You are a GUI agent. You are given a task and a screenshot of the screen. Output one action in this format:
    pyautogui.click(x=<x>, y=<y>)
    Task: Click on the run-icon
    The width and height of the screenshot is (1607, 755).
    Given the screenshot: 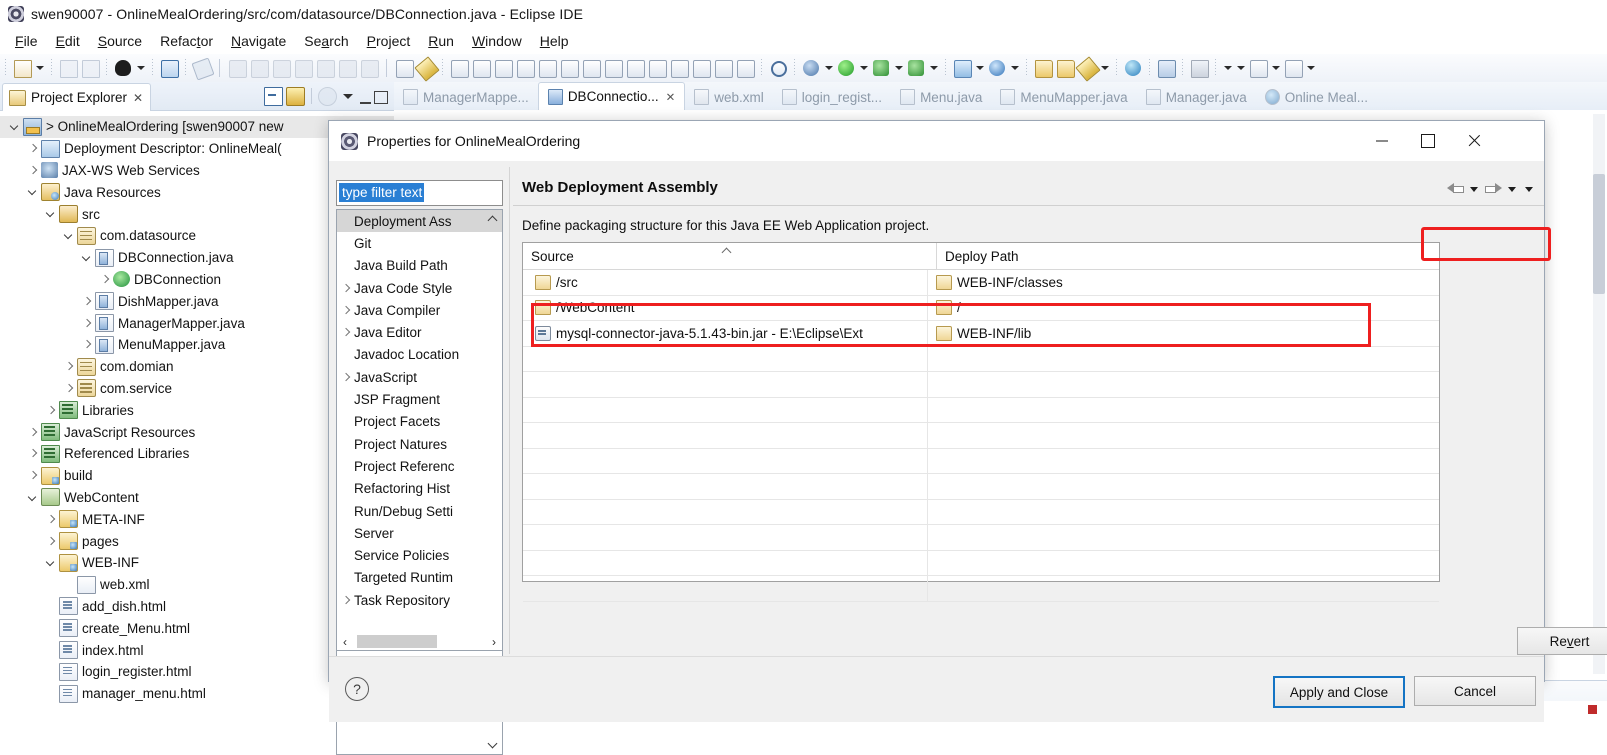 What is the action you would take?
    pyautogui.click(x=846, y=68)
    